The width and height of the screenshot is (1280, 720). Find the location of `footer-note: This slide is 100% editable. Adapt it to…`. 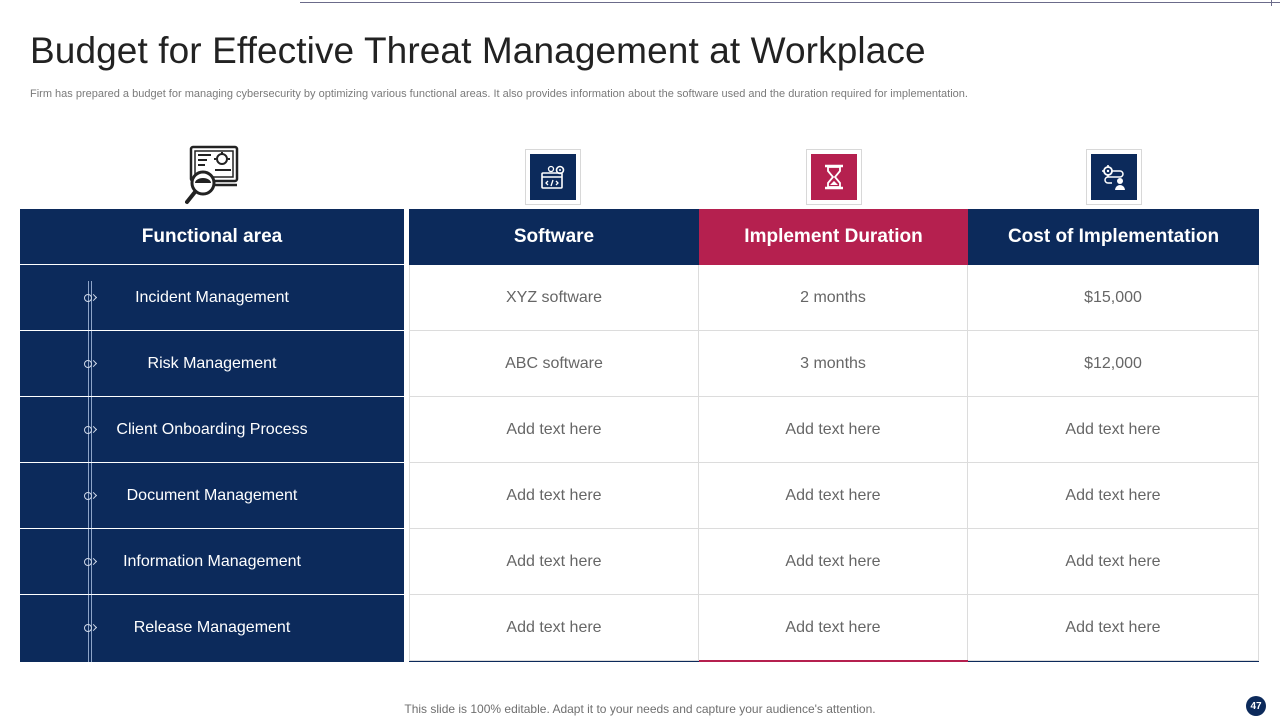

footer-note: This slide is 100% editable. Adapt it to… is located at coordinates (640, 709).